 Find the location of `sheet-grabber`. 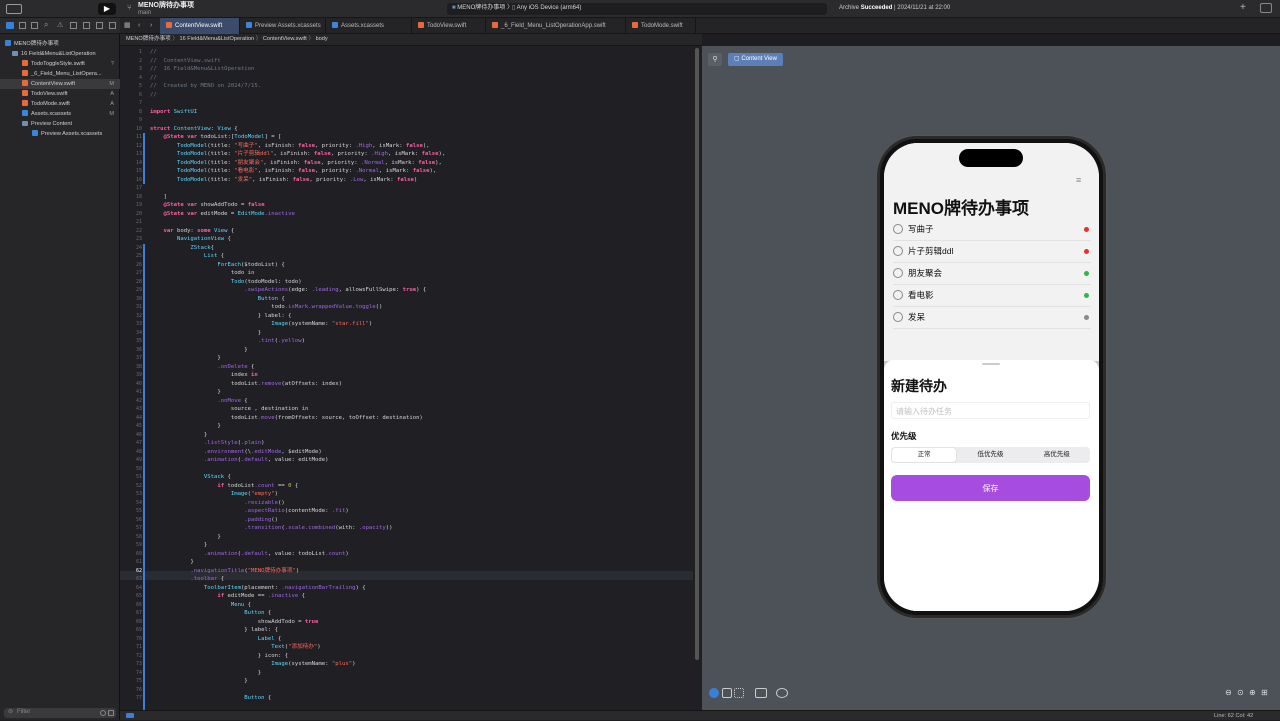

sheet-grabber is located at coordinates (991, 364).